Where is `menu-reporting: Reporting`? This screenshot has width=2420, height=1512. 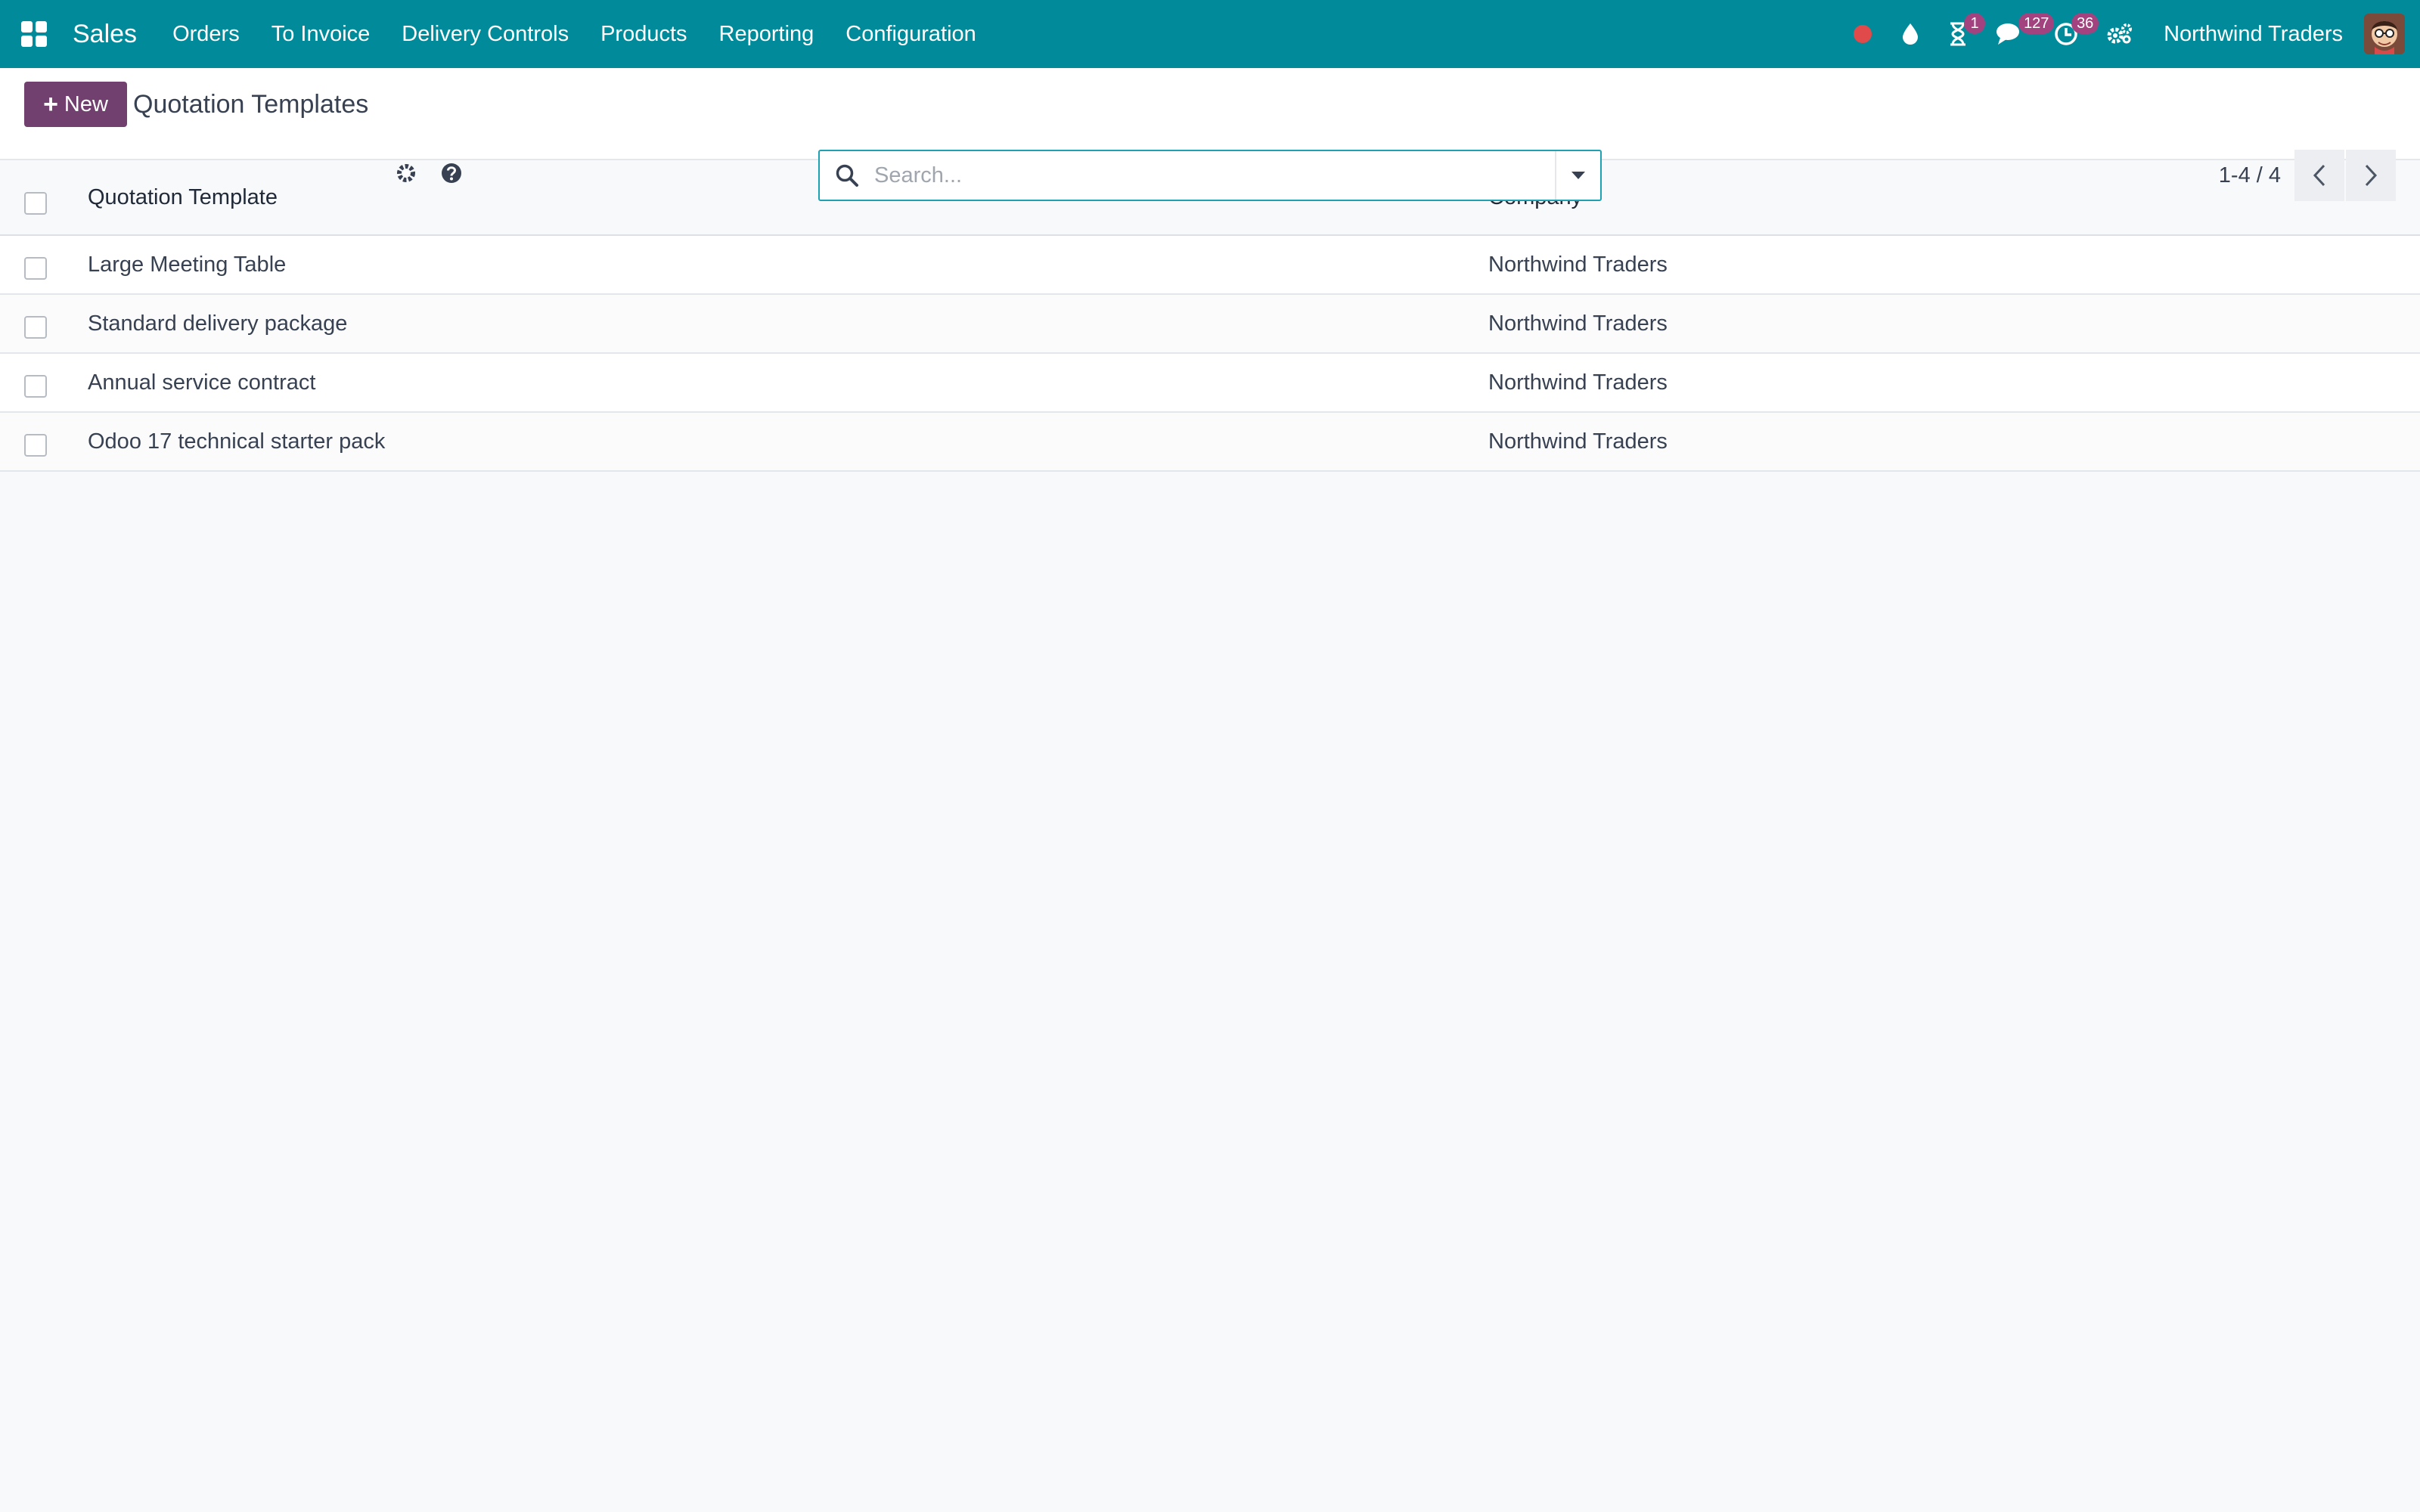 menu-reporting: Reporting is located at coordinates (766, 34).